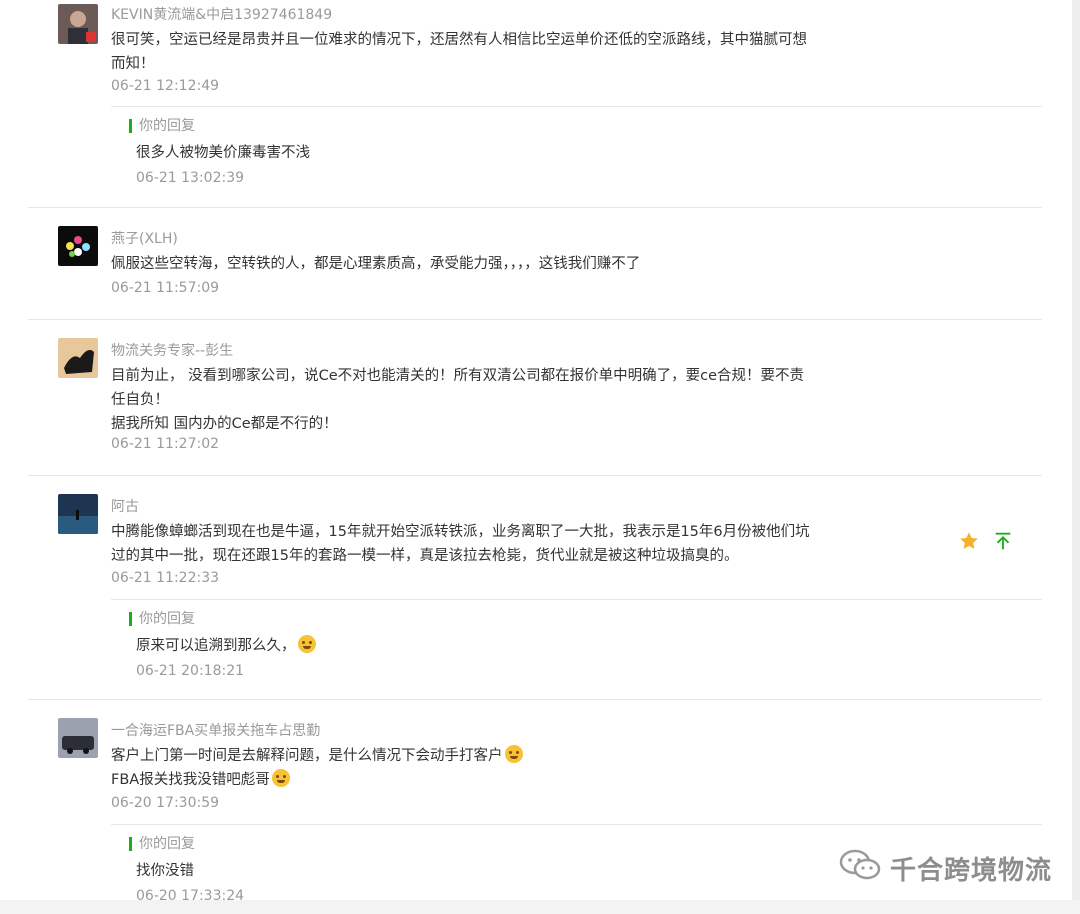 The height and width of the screenshot is (914, 1080). I want to click on comment-time: 06-21 12:12:49, so click(165, 86).